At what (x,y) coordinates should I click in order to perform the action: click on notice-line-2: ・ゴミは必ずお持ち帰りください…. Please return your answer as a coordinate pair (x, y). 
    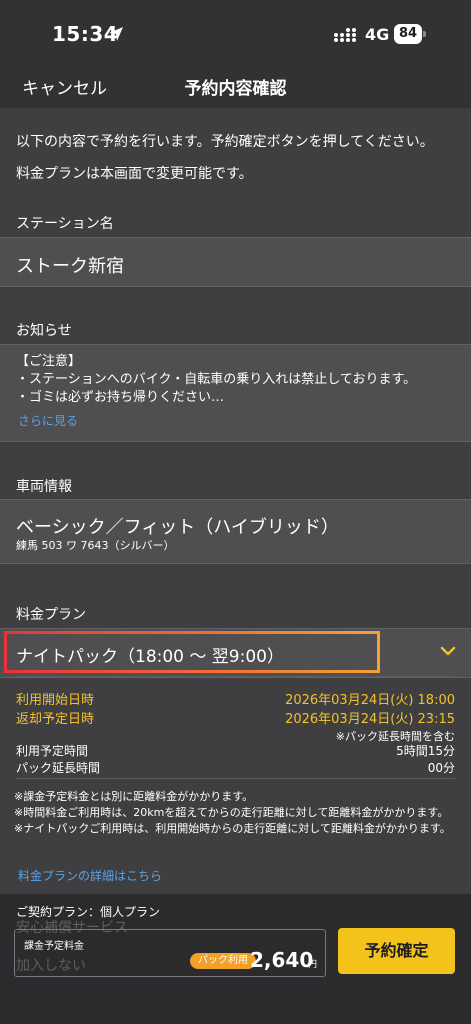
    Looking at the image, I should click on (120, 397).